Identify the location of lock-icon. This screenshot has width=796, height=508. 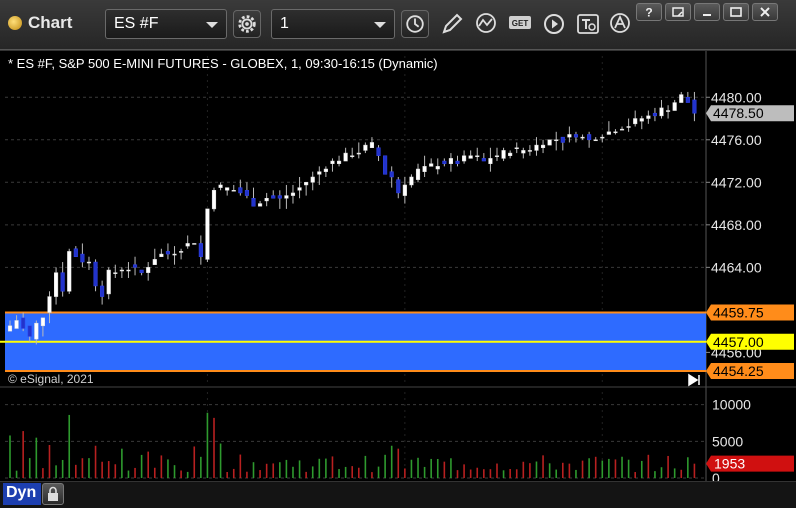
(53, 493).